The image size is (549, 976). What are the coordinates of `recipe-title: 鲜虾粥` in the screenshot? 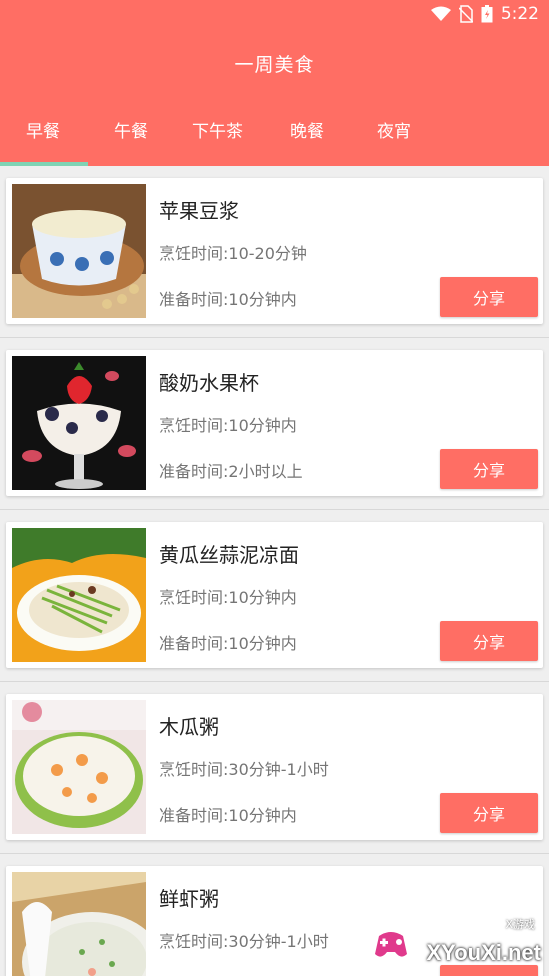 It's located at (189, 899).